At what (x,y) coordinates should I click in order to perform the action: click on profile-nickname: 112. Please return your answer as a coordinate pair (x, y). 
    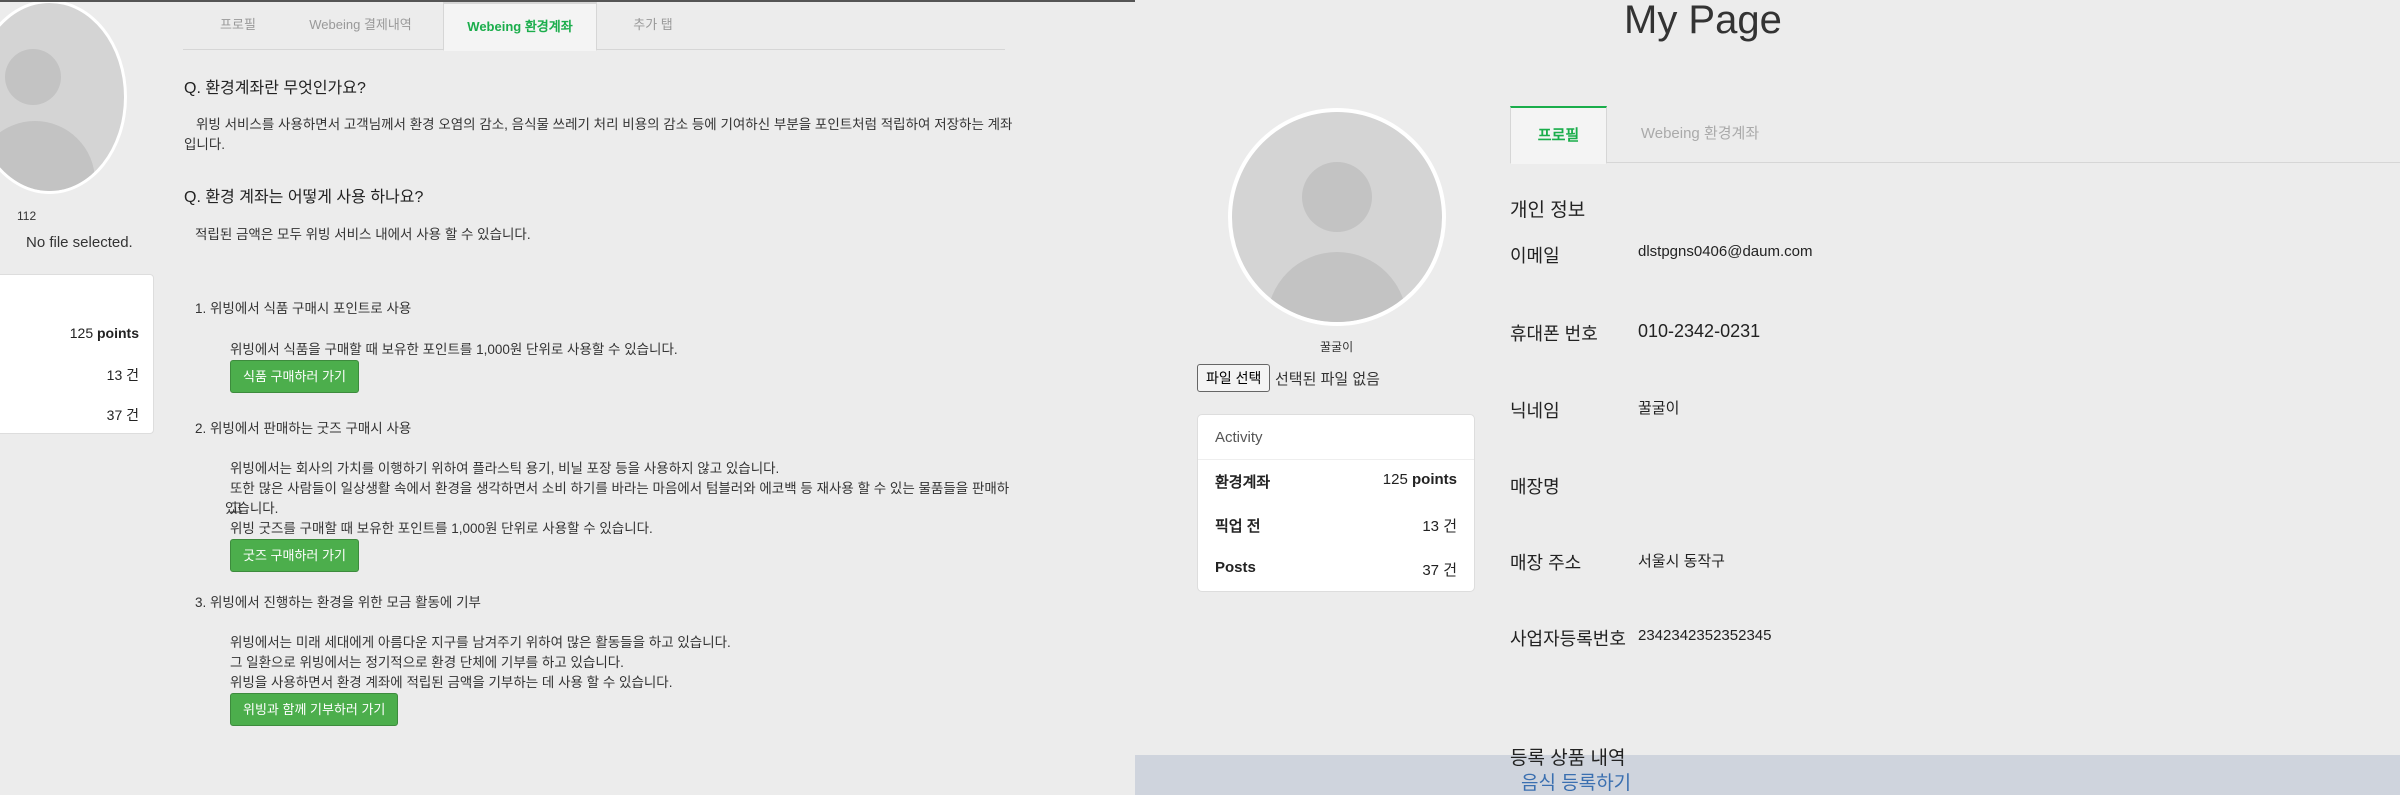
    Looking at the image, I should click on (27, 216).